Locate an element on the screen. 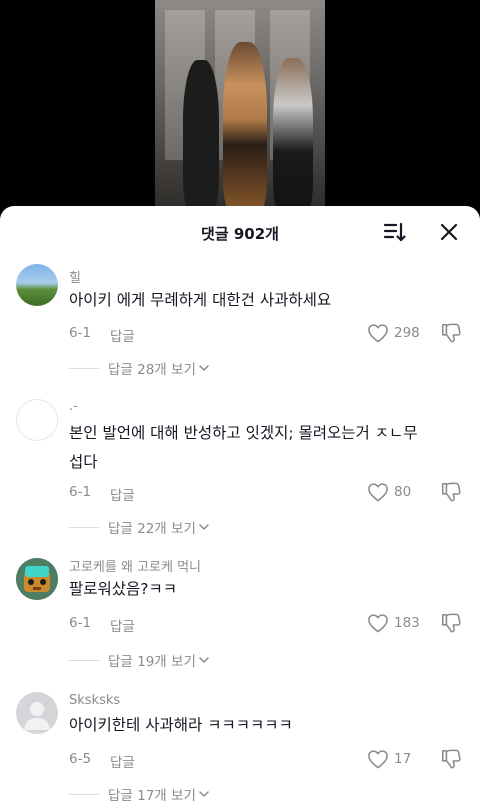  like-count: 80 is located at coordinates (403, 492).